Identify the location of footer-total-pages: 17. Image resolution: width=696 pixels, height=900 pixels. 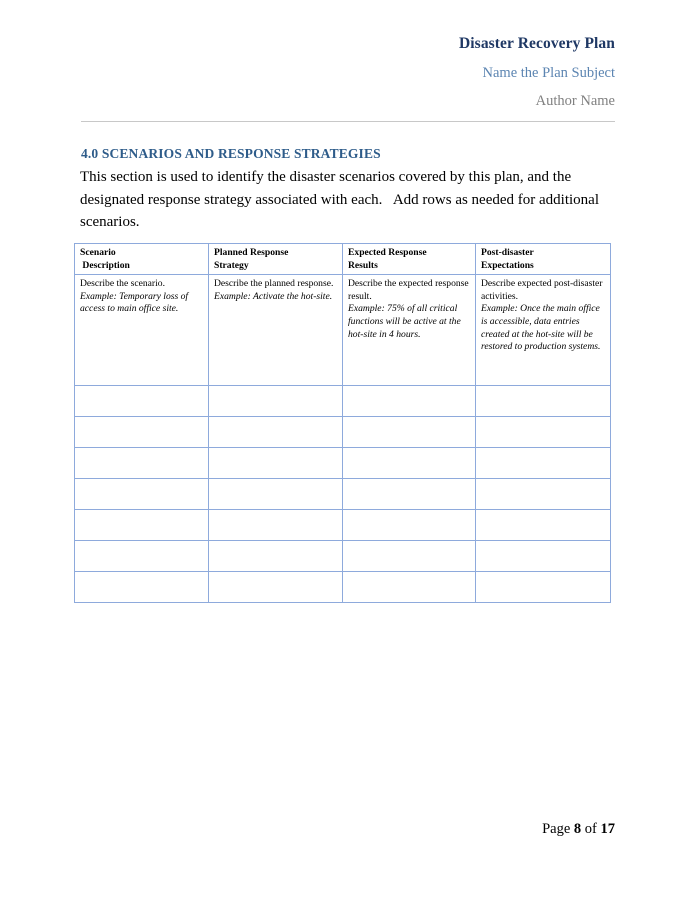
(608, 829).